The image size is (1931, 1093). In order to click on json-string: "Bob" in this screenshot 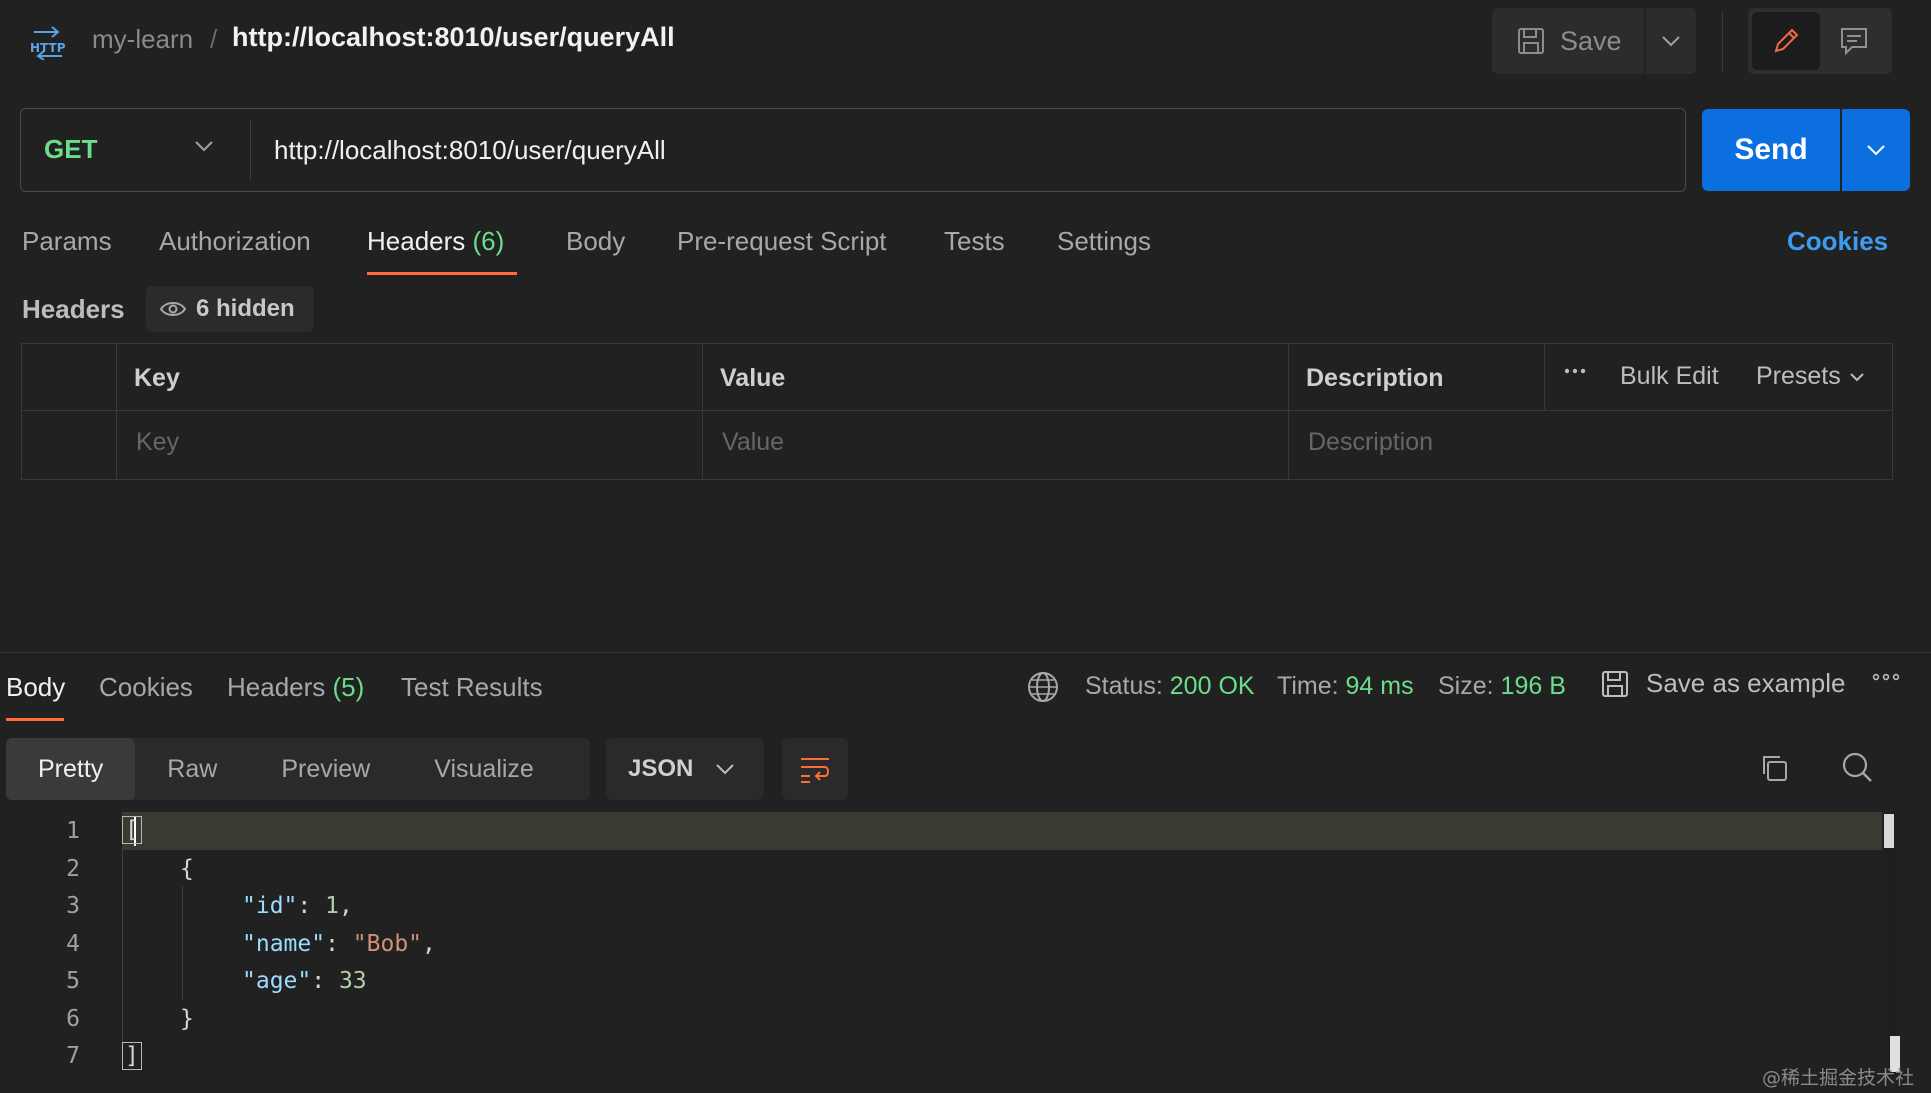, I will do `click(387, 944)`.